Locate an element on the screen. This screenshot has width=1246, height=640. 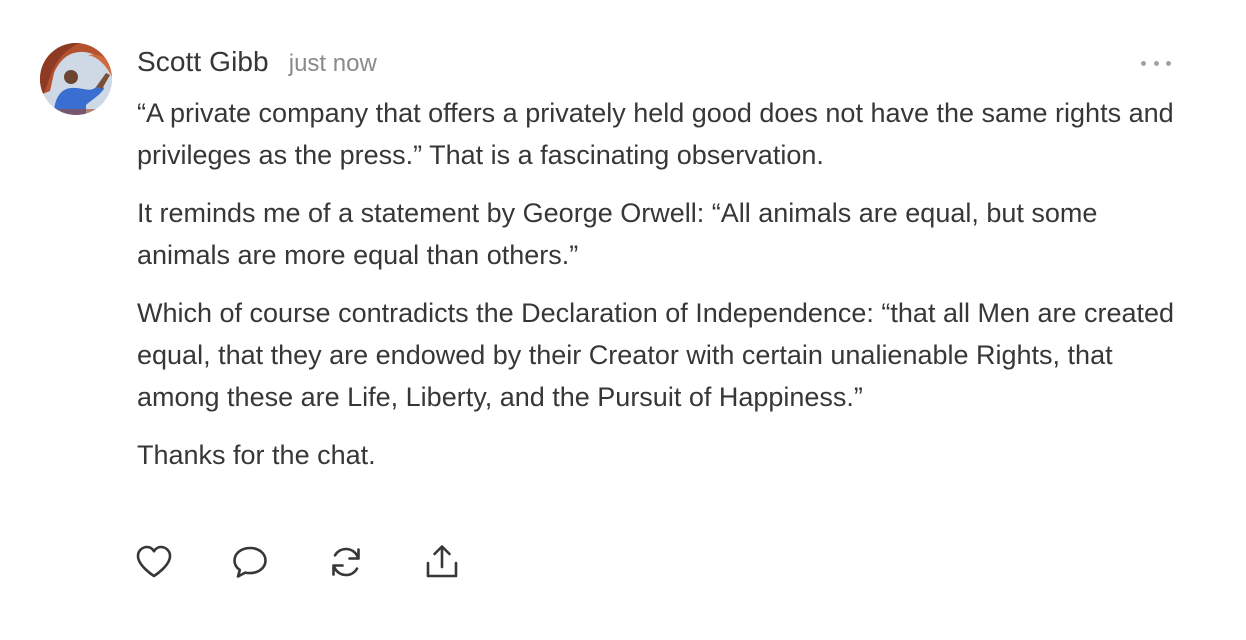
restack-icon is located at coordinates (346, 562).